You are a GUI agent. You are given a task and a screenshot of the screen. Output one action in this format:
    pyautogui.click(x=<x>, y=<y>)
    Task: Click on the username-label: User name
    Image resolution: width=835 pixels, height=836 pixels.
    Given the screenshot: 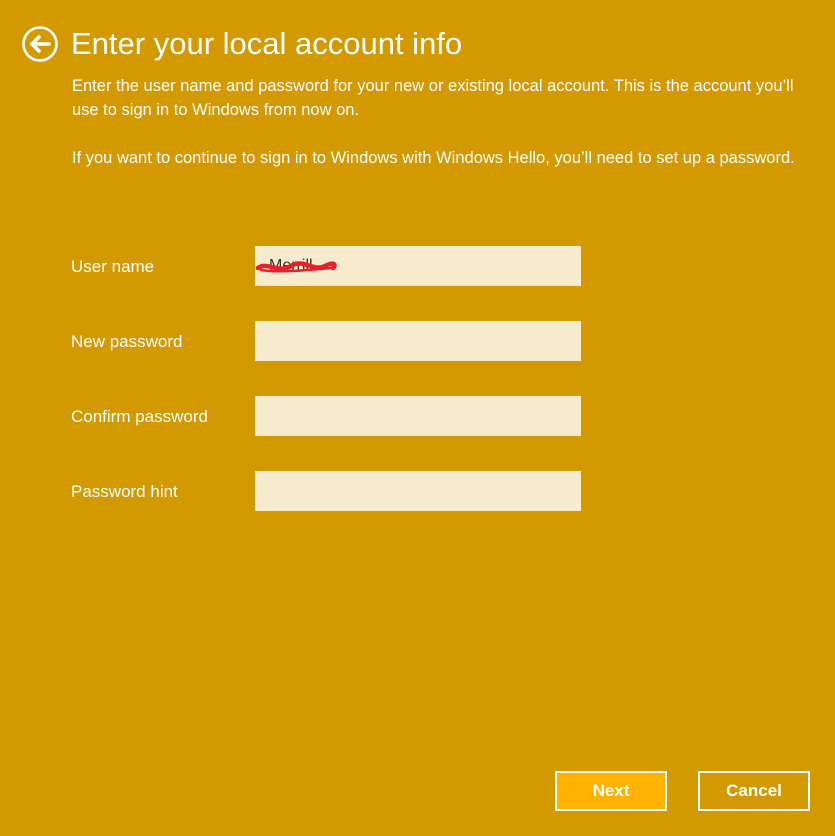 What is the action you would take?
    pyautogui.click(x=113, y=266)
    